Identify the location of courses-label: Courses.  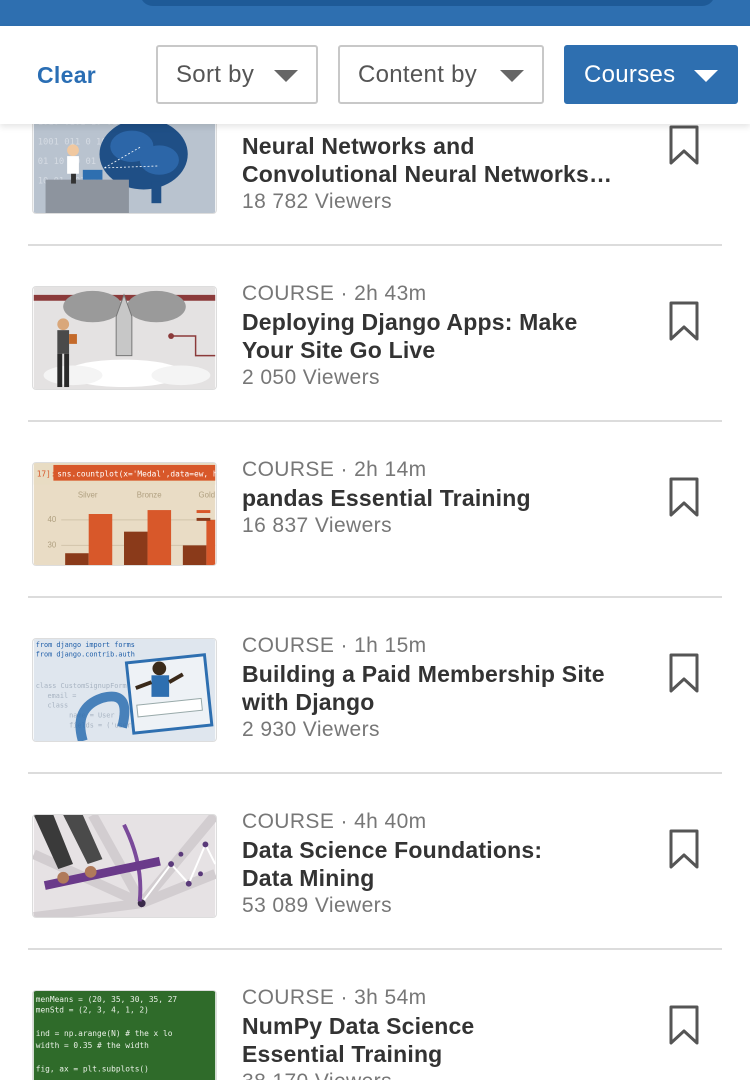
(630, 74).